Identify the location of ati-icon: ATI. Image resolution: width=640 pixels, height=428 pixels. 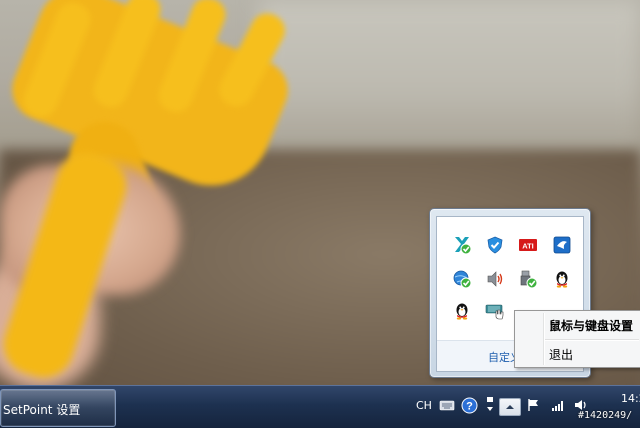
(528, 245).